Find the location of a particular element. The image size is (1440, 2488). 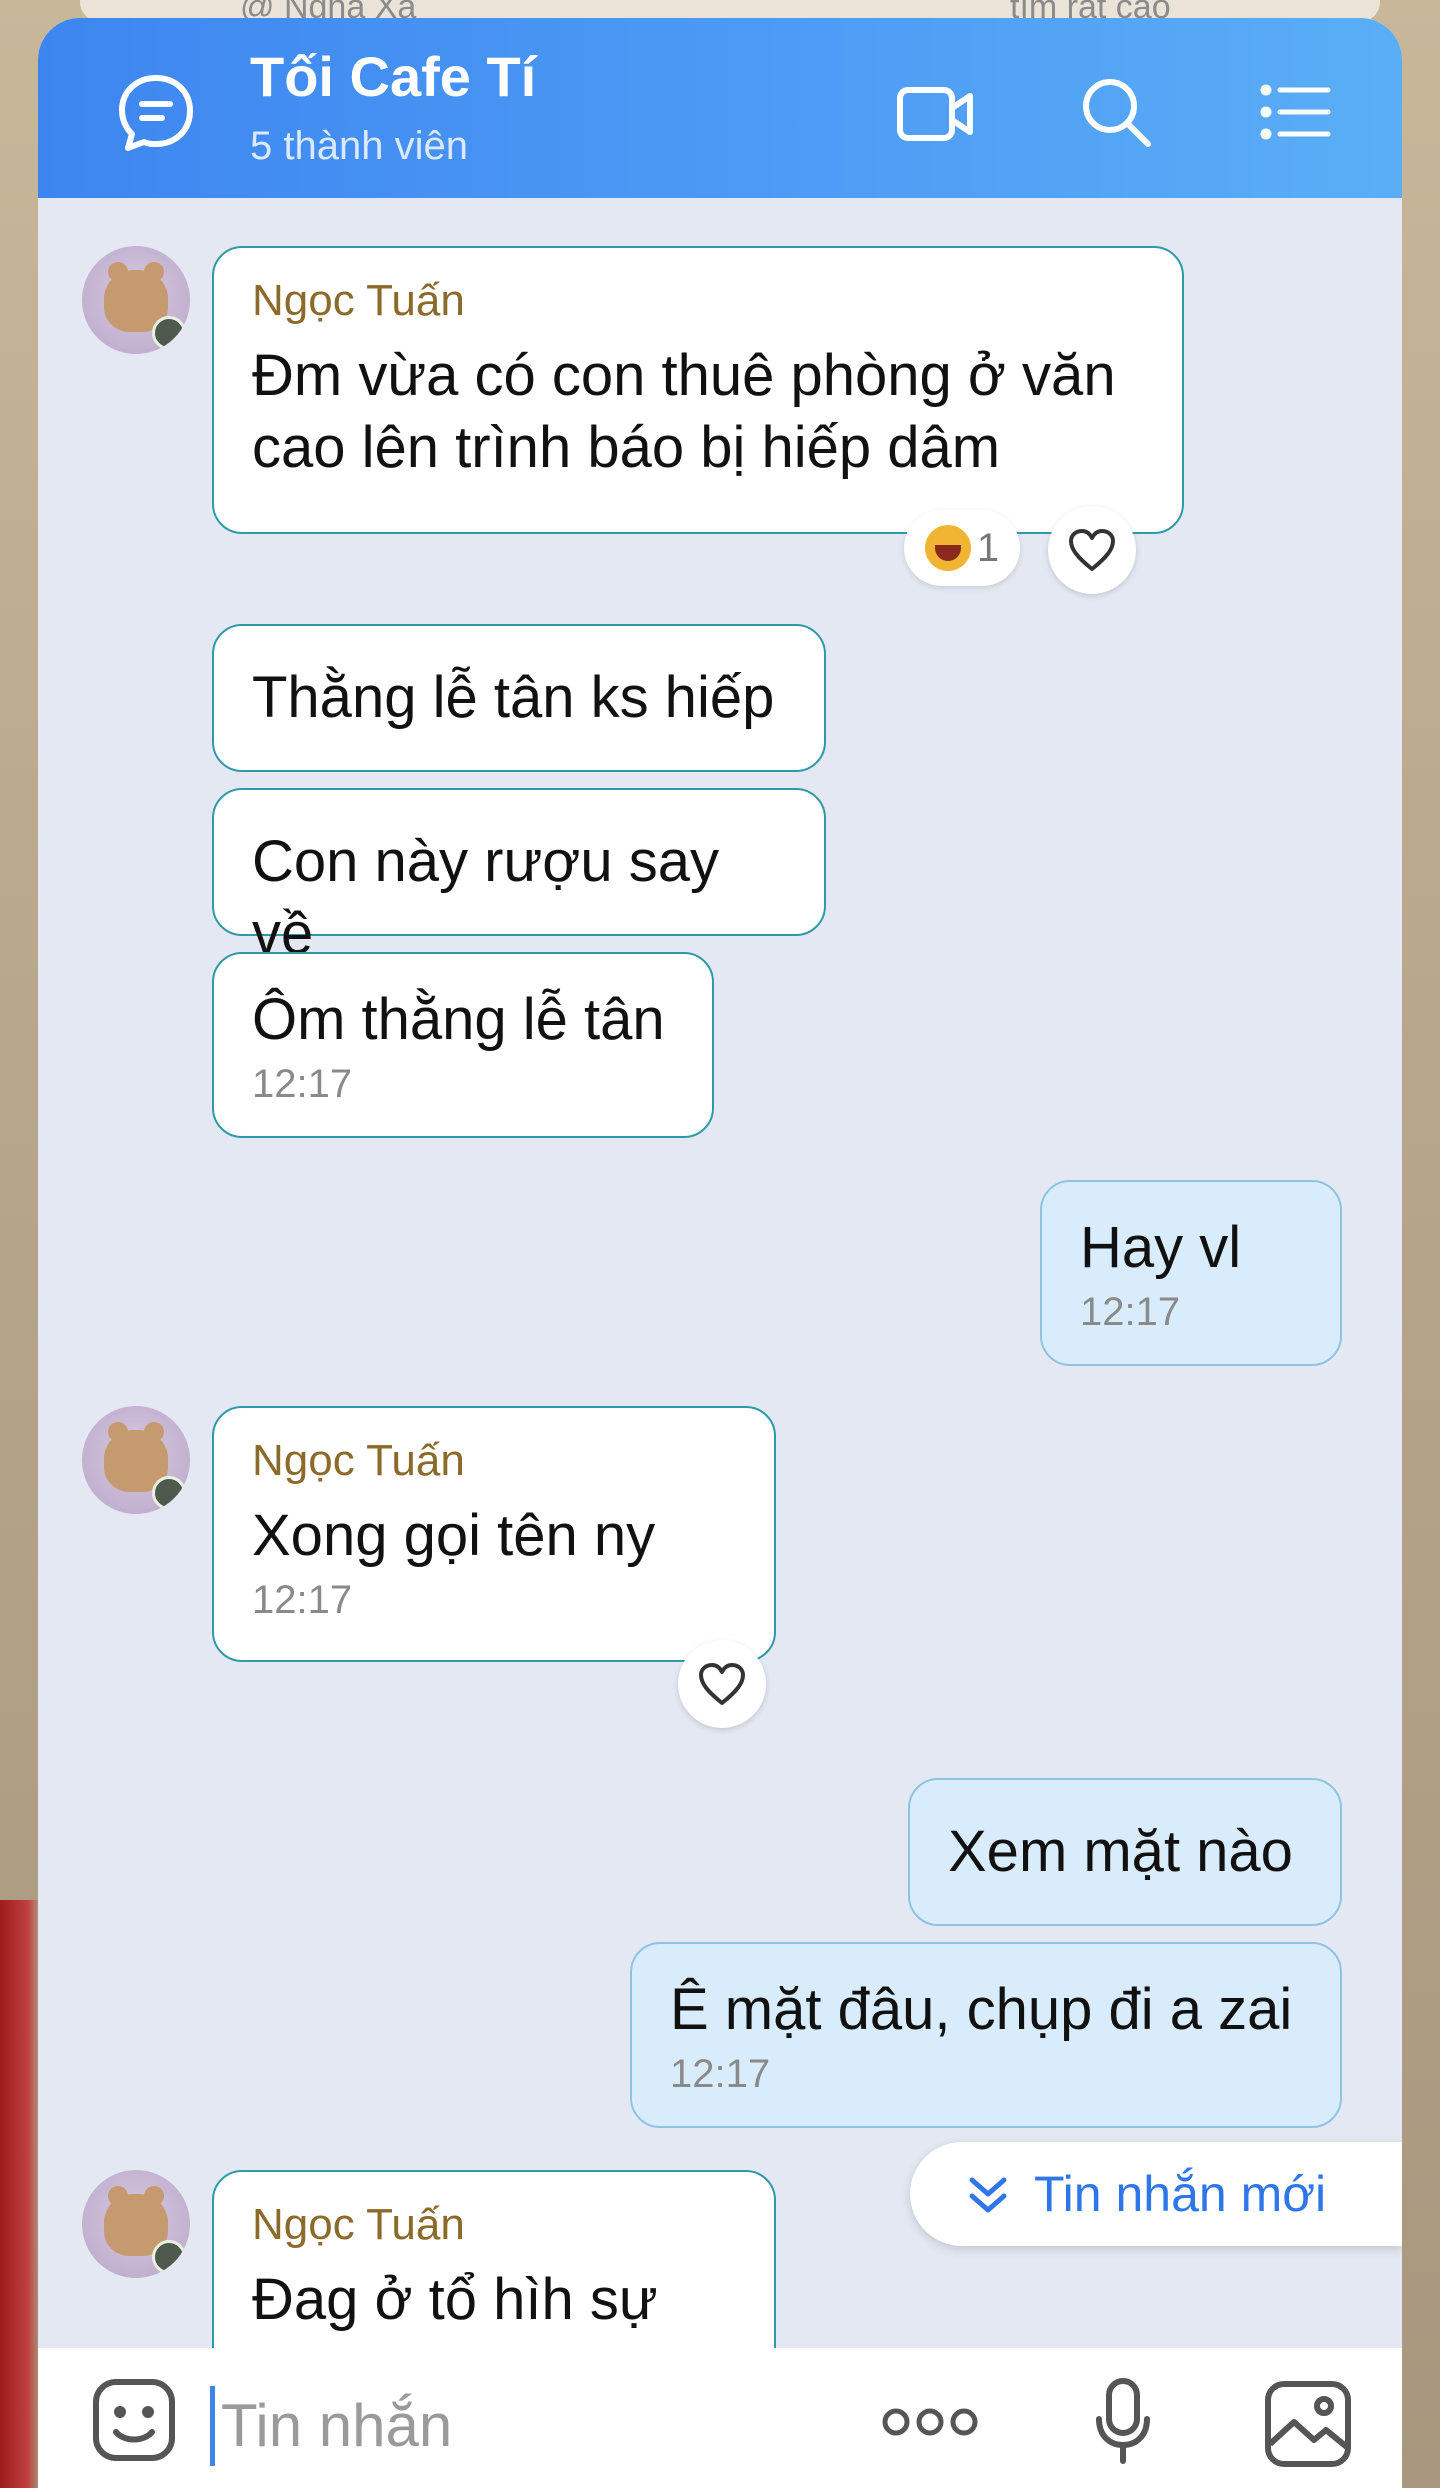

new-messages-button: Tin nhắn mới is located at coordinates (1156, 2194).